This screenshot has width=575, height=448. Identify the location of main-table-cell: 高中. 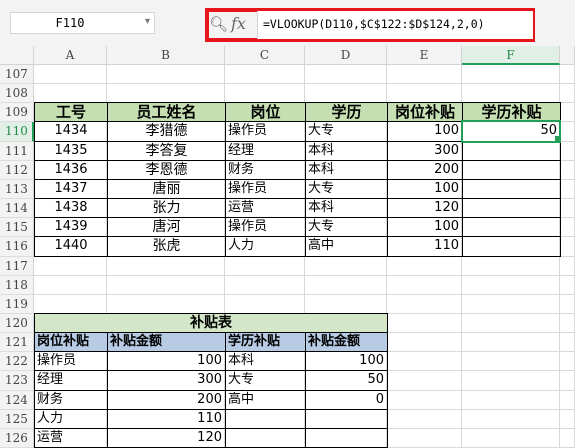
(346, 246).